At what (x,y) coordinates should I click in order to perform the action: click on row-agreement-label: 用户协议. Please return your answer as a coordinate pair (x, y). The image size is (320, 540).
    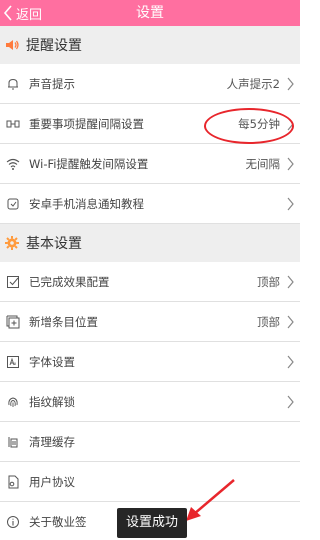
    Looking at the image, I should click on (52, 481).